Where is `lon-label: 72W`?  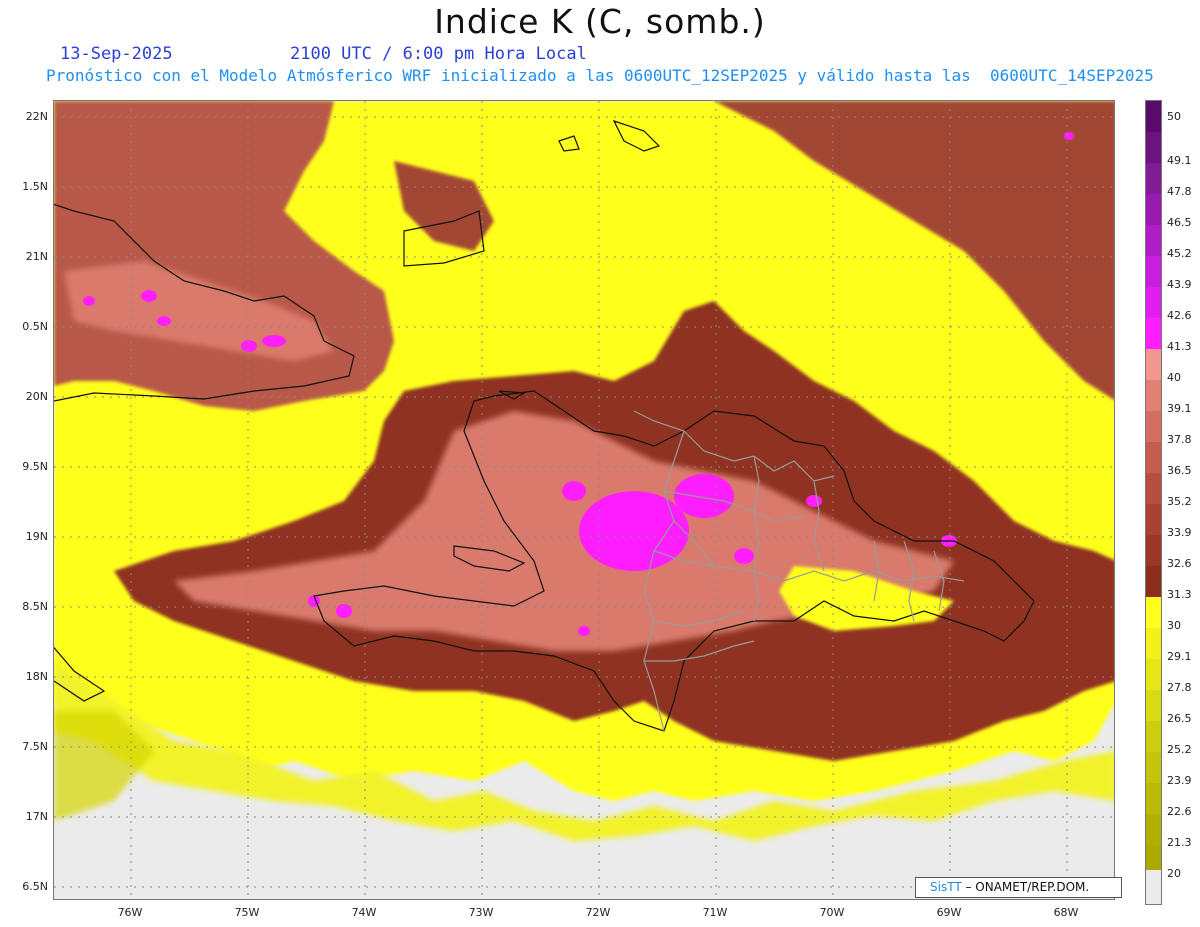
lon-label: 72W is located at coordinates (598, 912).